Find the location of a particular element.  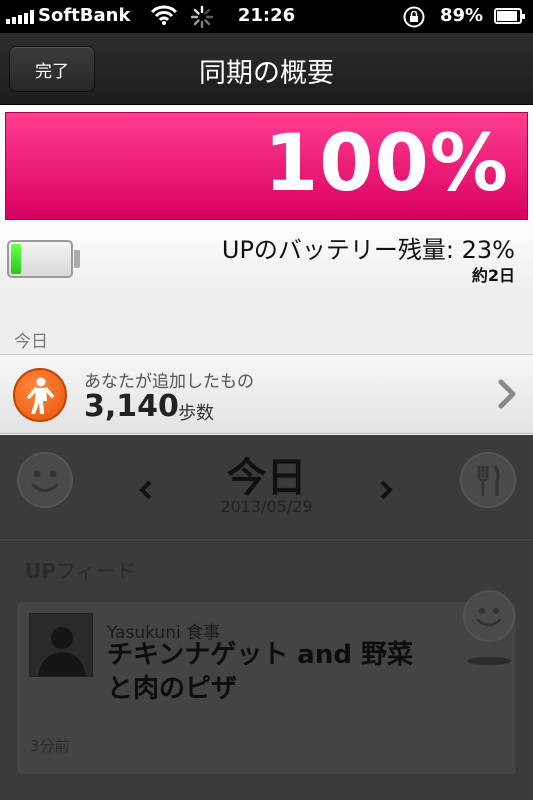

section-header: 今日 is located at coordinates (31, 342).